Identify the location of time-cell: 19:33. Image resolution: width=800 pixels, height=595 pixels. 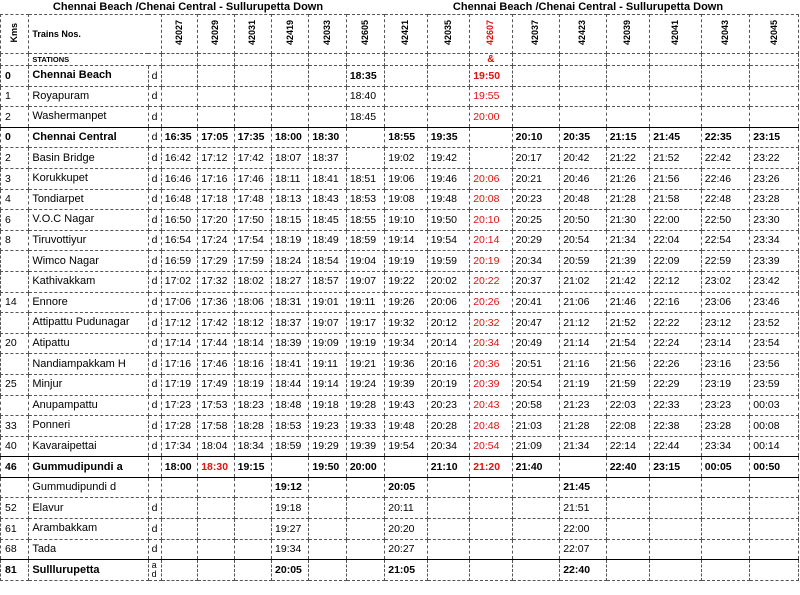
(365, 426).